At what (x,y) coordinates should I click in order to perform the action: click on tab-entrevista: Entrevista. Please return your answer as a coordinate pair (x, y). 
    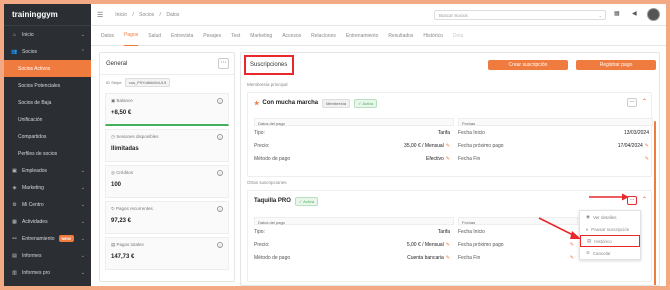
    Looking at the image, I should click on (182, 36).